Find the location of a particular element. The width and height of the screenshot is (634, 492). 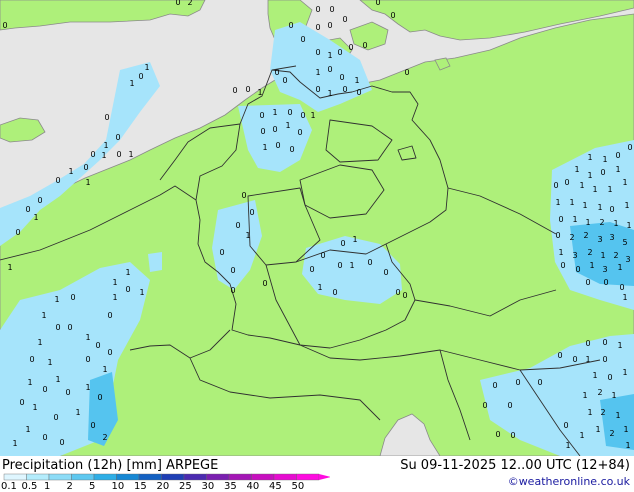

scale-tick-label: 10 is located at coordinates (118, 486).